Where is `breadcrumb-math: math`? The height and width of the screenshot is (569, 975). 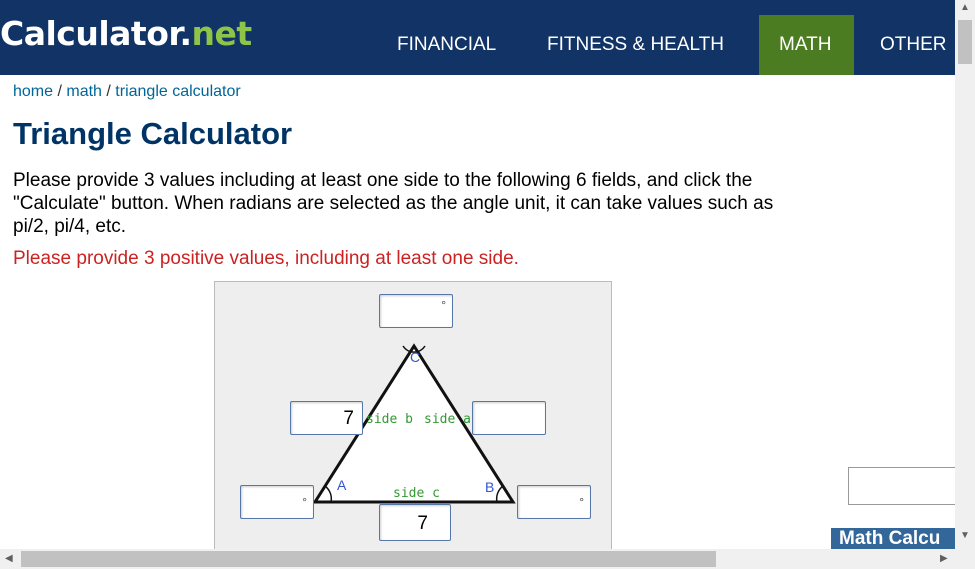 breadcrumb-math: math is located at coordinates (84, 91).